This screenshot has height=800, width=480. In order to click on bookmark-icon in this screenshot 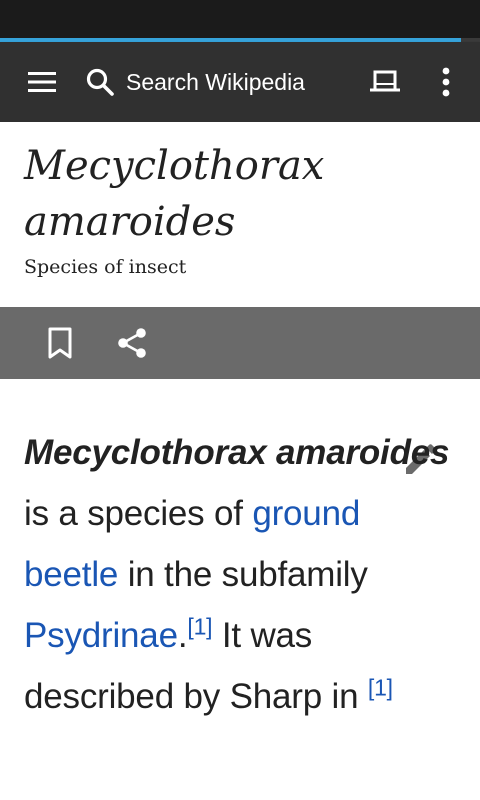, I will do `click(60, 343)`.